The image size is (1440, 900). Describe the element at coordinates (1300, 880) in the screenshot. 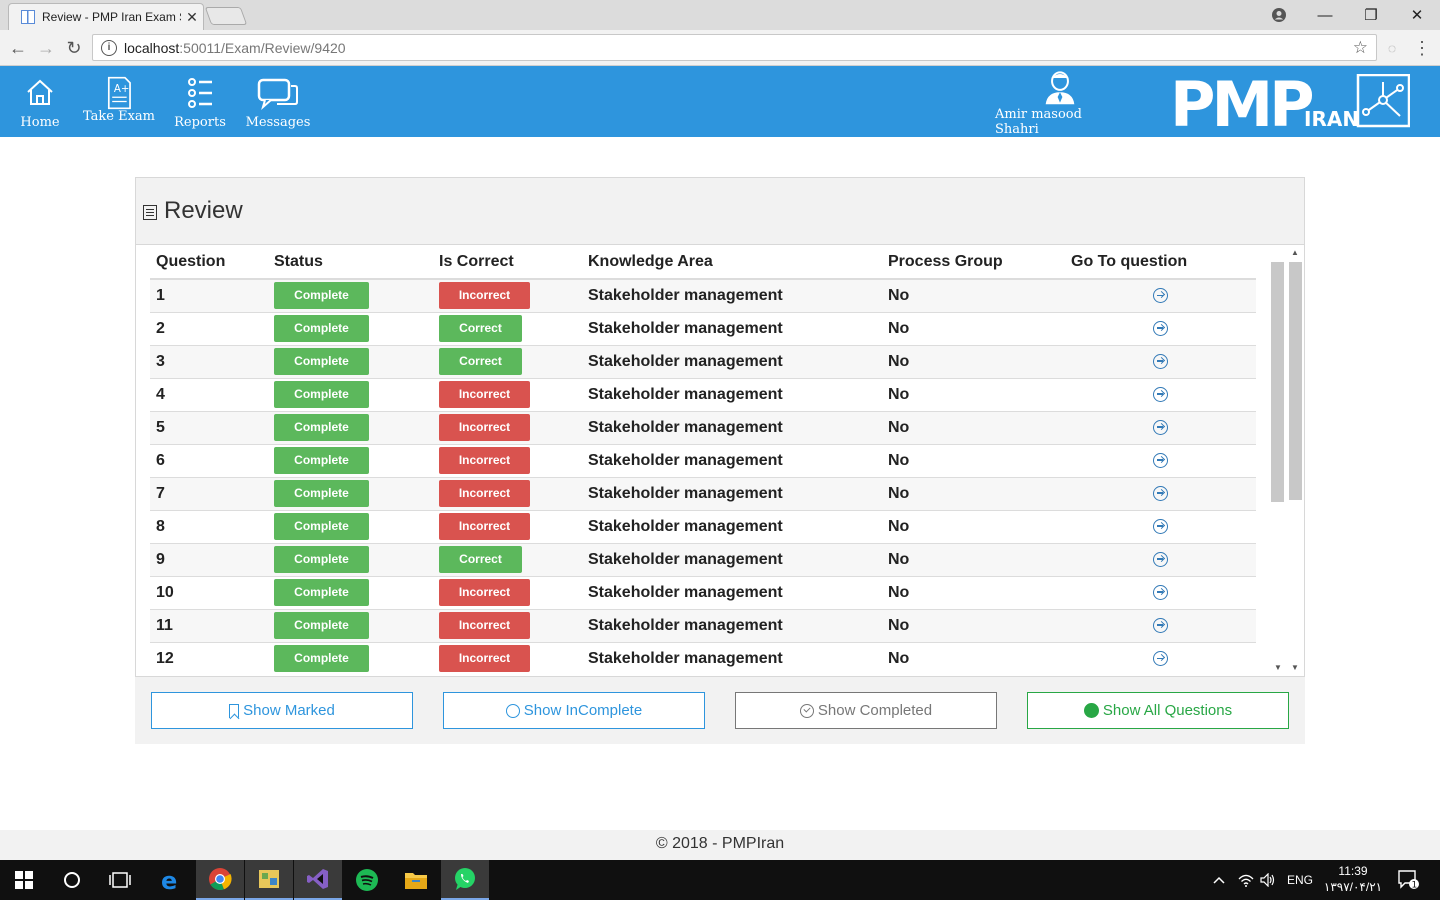

I see `language-indicator: ENG` at that location.